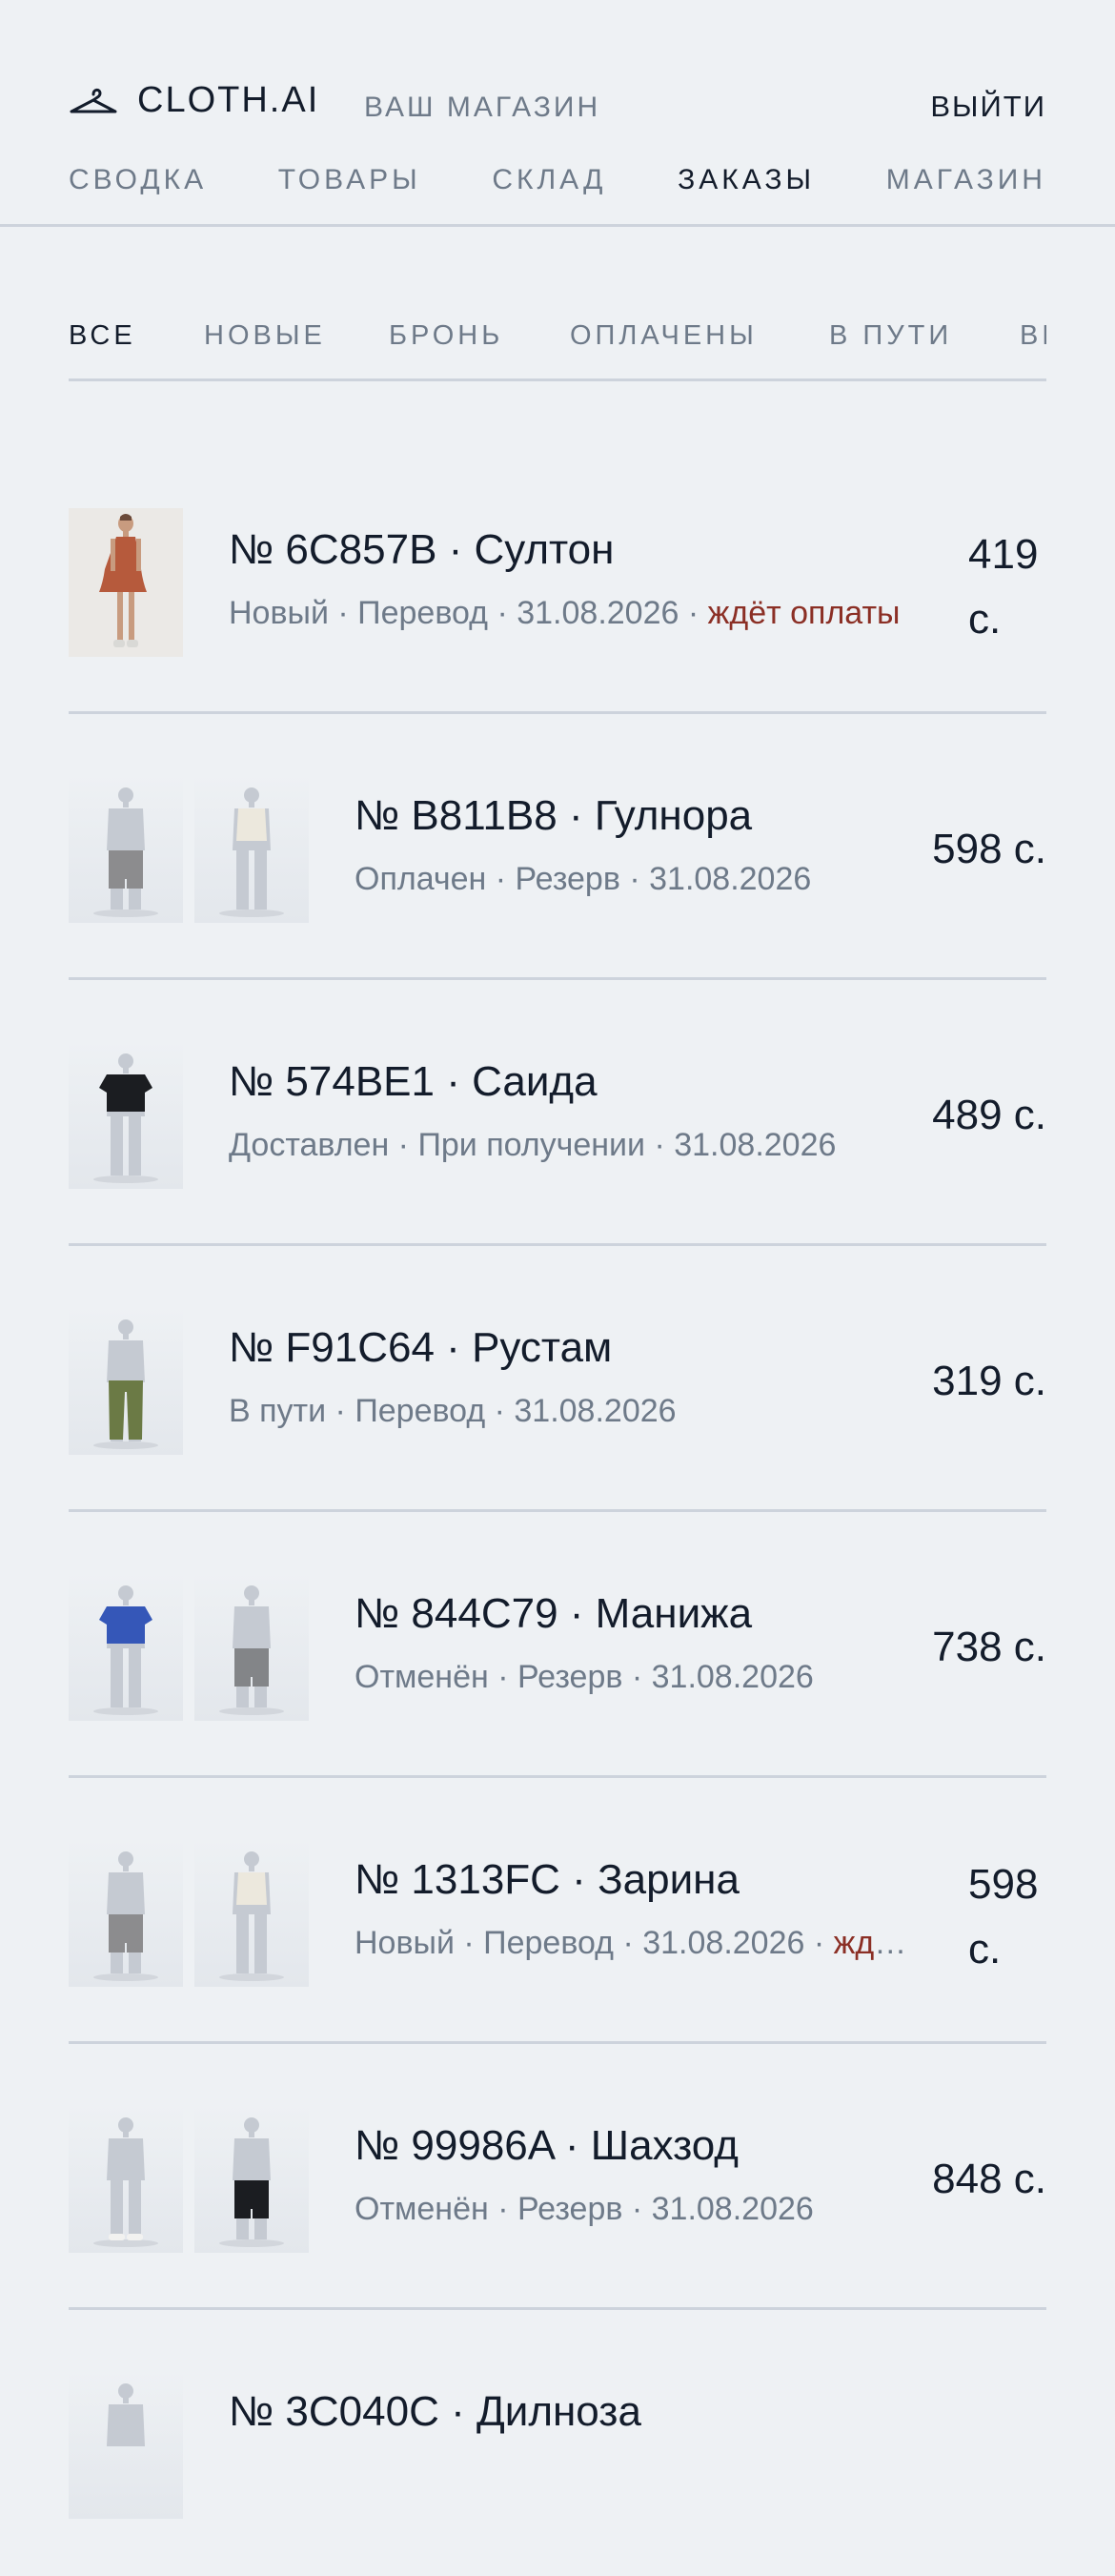  Describe the element at coordinates (138, 180) in the screenshot. I see `nav-summary: СВОДКА` at that location.